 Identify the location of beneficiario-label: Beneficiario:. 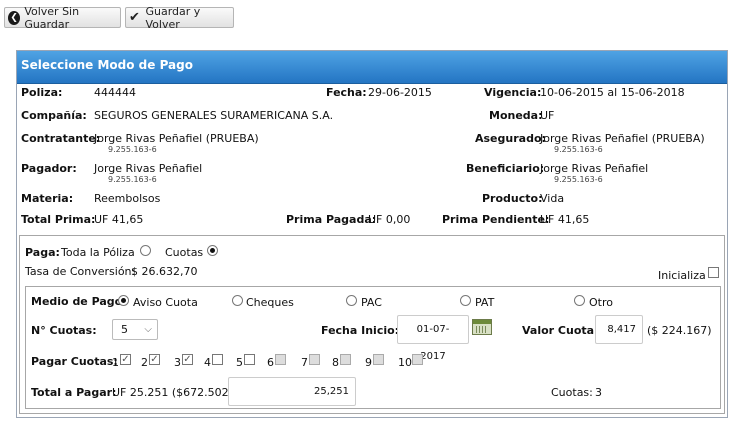
(505, 168).